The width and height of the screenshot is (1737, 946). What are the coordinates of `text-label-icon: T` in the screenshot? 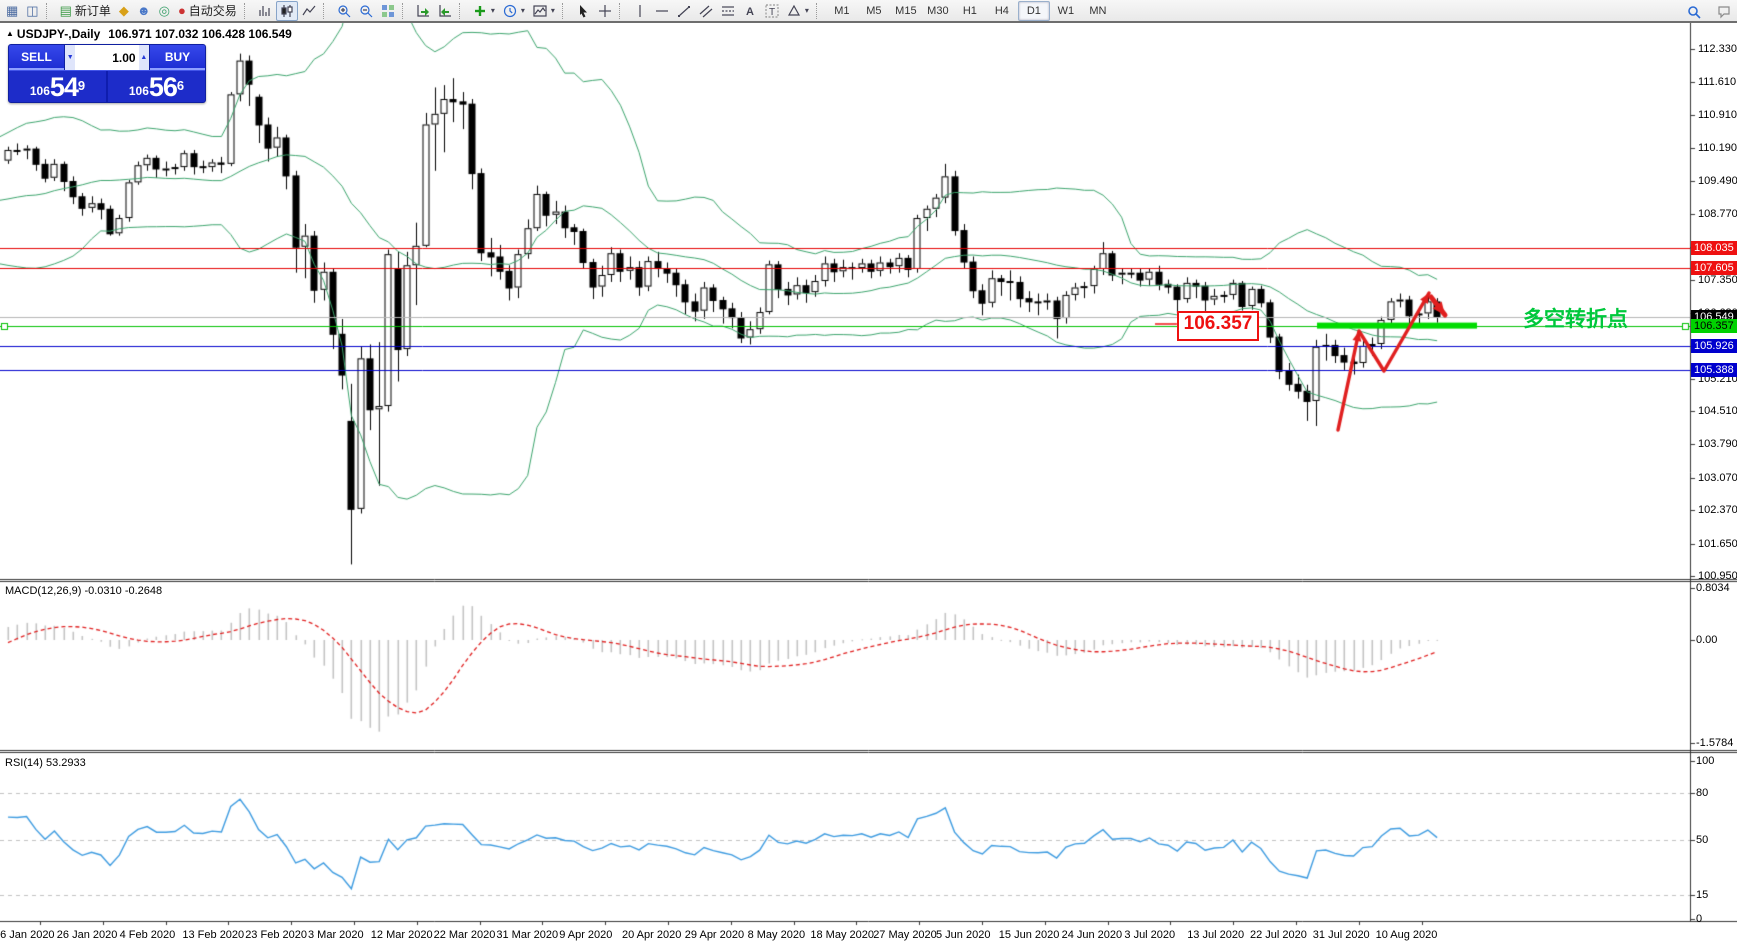 It's located at (772, 11).